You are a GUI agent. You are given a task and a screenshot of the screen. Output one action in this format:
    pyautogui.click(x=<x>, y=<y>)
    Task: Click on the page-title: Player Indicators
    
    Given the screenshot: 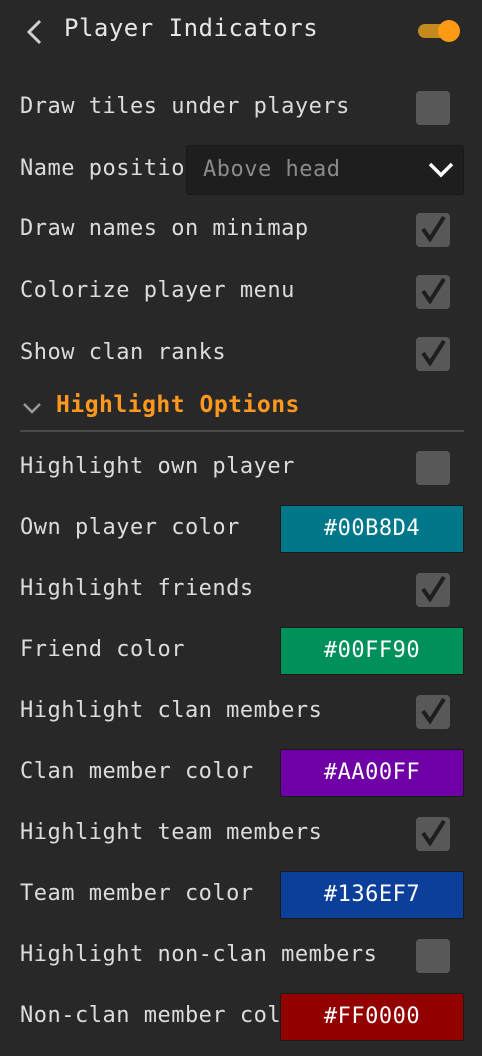 What is the action you would take?
    pyautogui.click(x=191, y=28)
    